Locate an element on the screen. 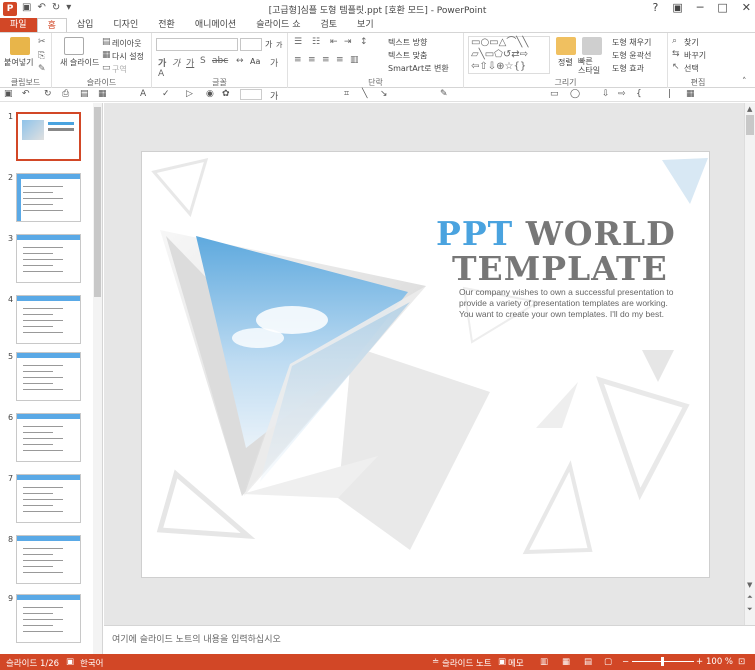 This screenshot has height=670, width=755. copy-icon: ⎘ is located at coordinates (41, 56).